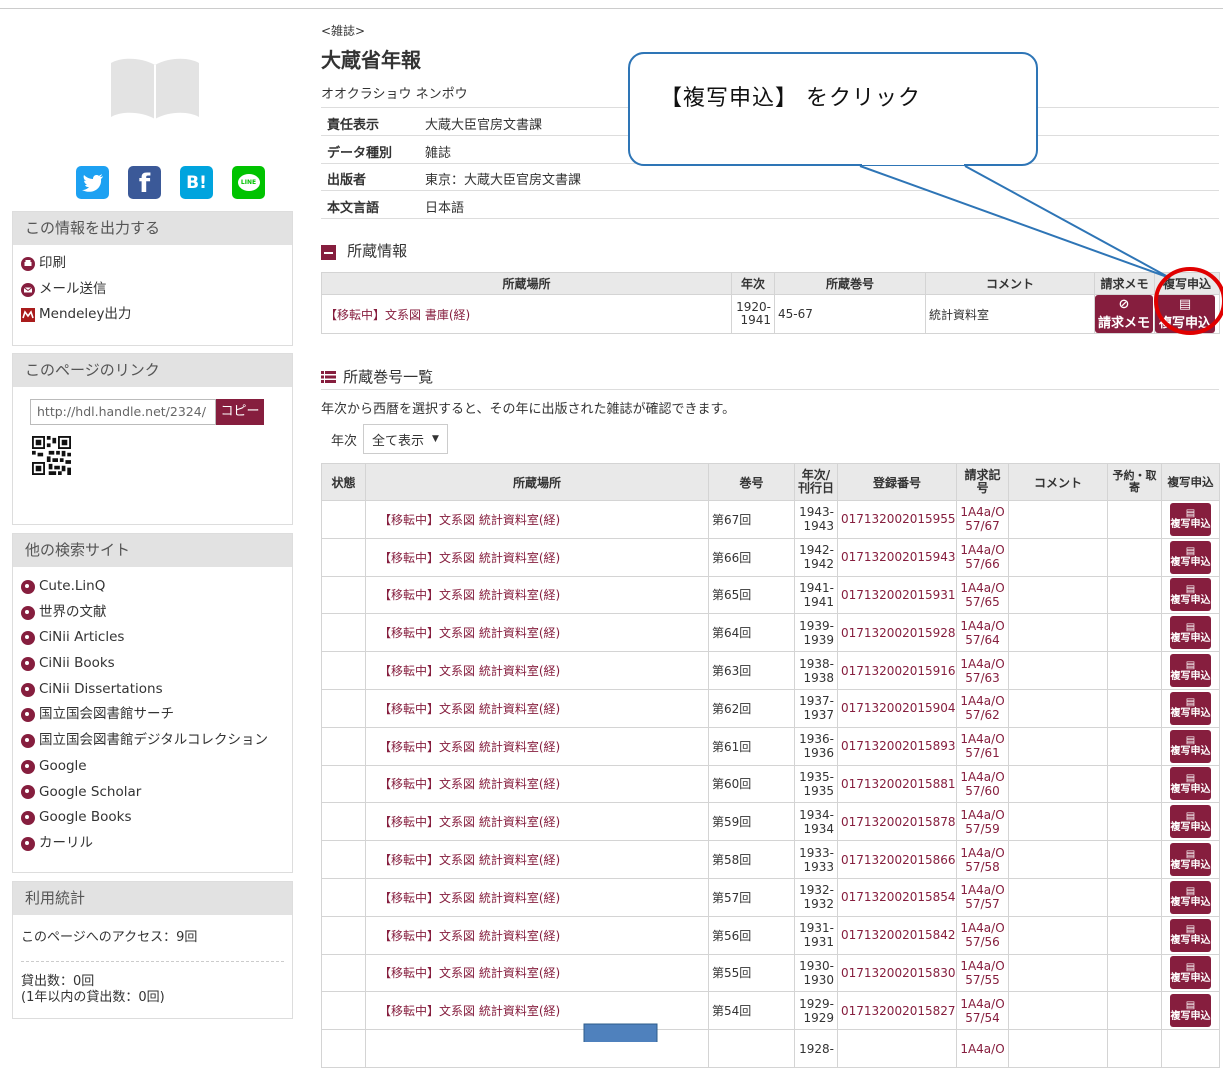  What do you see at coordinates (153, 290) in the screenshot?
I see `email-link: メール送信` at bounding box center [153, 290].